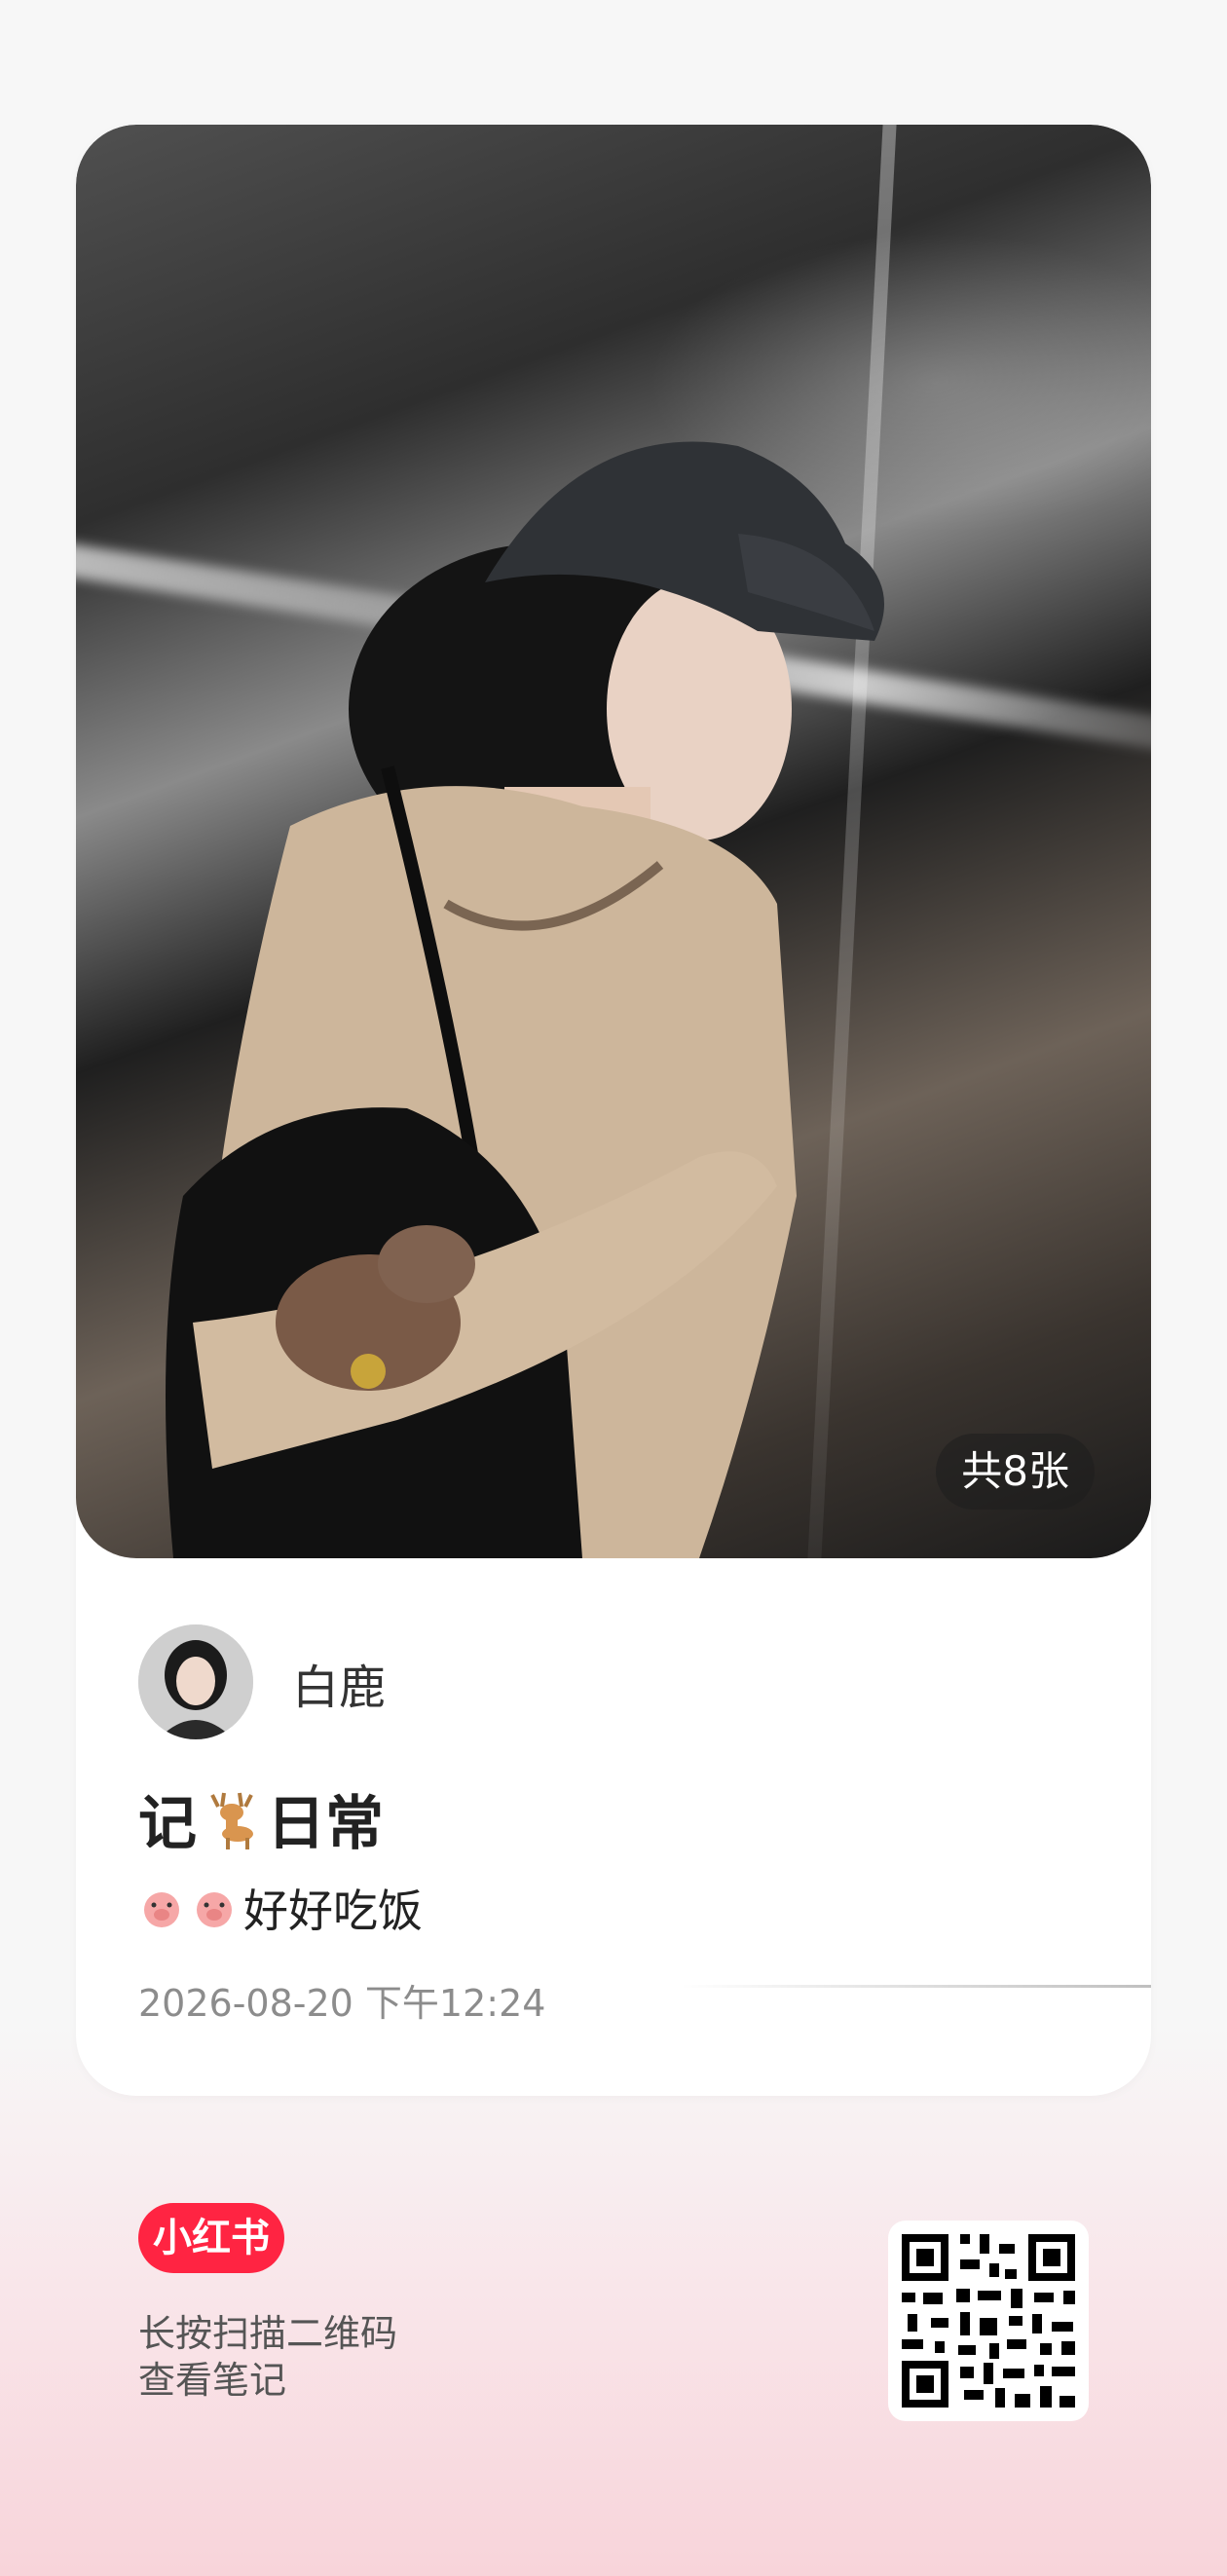 This screenshot has width=1227, height=2576. What do you see at coordinates (325, 1824) in the screenshot?
I see `note-title-suffix: 日常` at bounding box center [325, 1824].